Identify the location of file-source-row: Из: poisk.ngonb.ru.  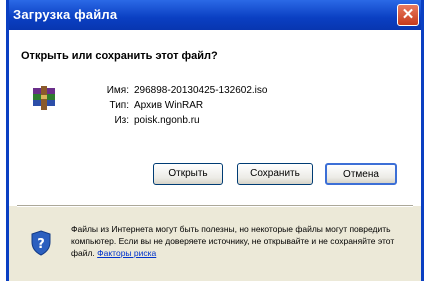
(181, 122).